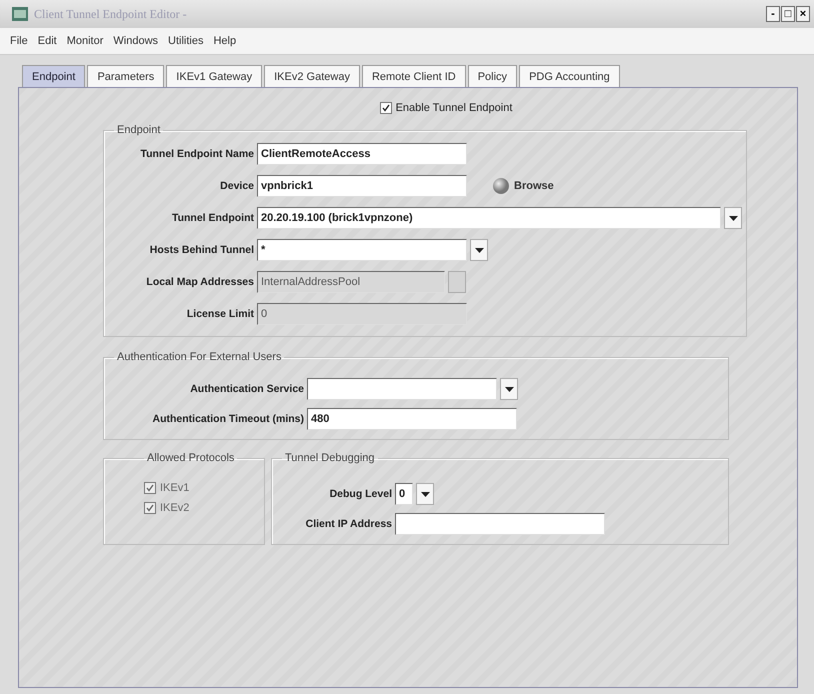 Image resolution: width=814 pixels, height=694 pixels. What do you see at coordinates (20, 14) in the screenshot?
I see `app-icon` at bounding box center [20, 14].